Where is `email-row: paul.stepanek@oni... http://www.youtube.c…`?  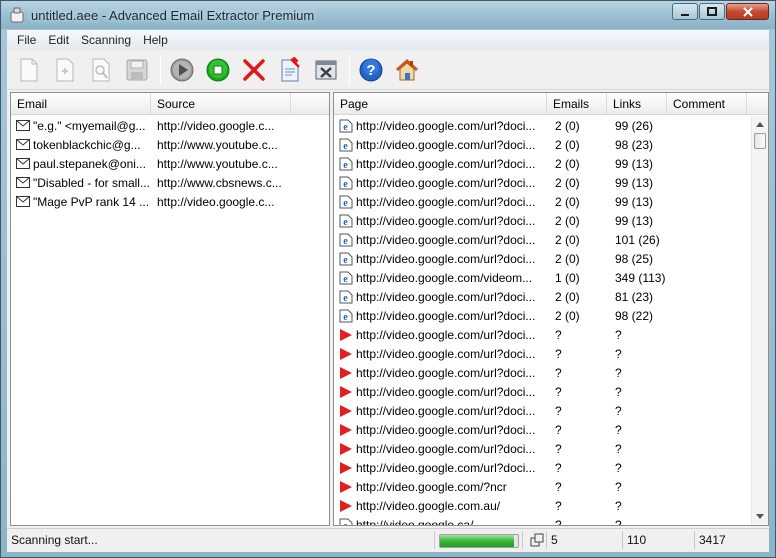 email-row: paul.stepanek@oni... http://www.youtube.c… is located at coordinates (170, 163).